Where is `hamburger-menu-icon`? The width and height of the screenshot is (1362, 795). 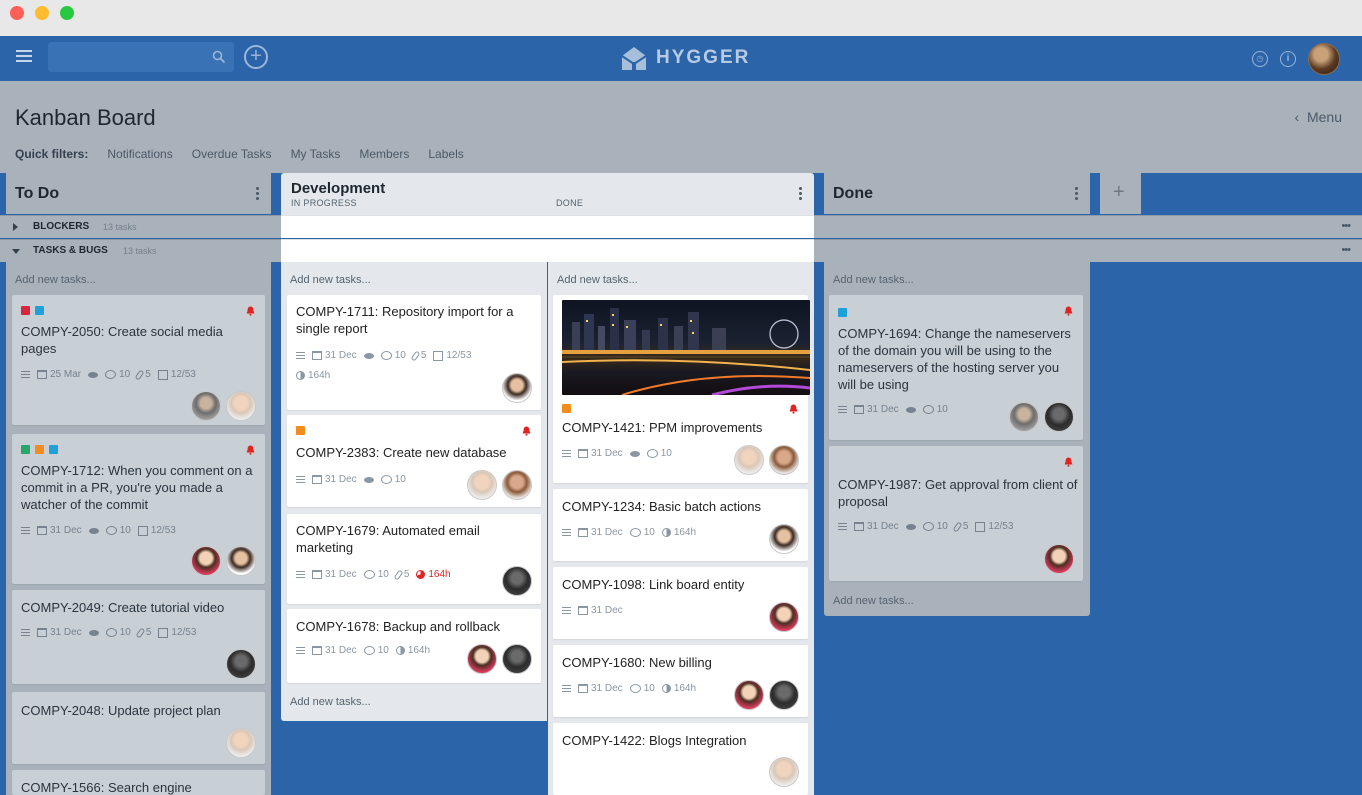
hamburger-menu-icon is located at coordinates (24, 57).